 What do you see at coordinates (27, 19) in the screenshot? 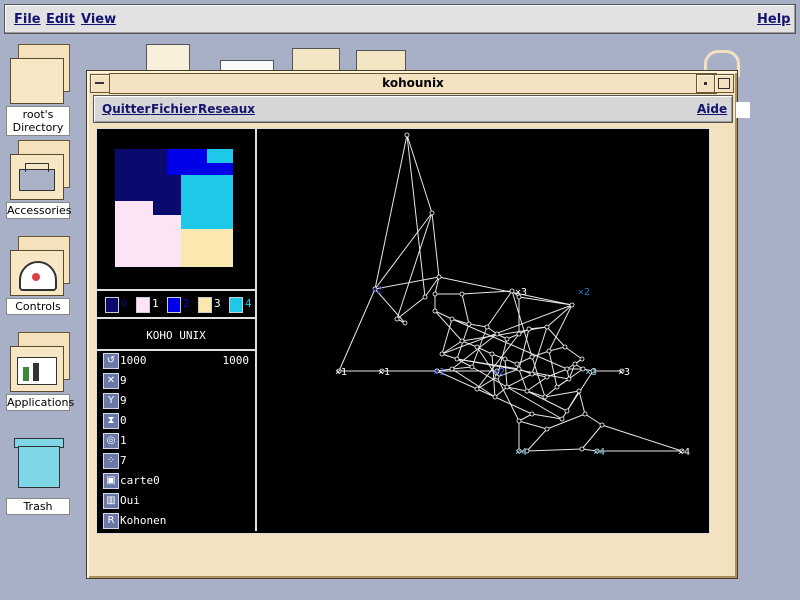
I see `menu-file: File` at bounding box center [27, 19].